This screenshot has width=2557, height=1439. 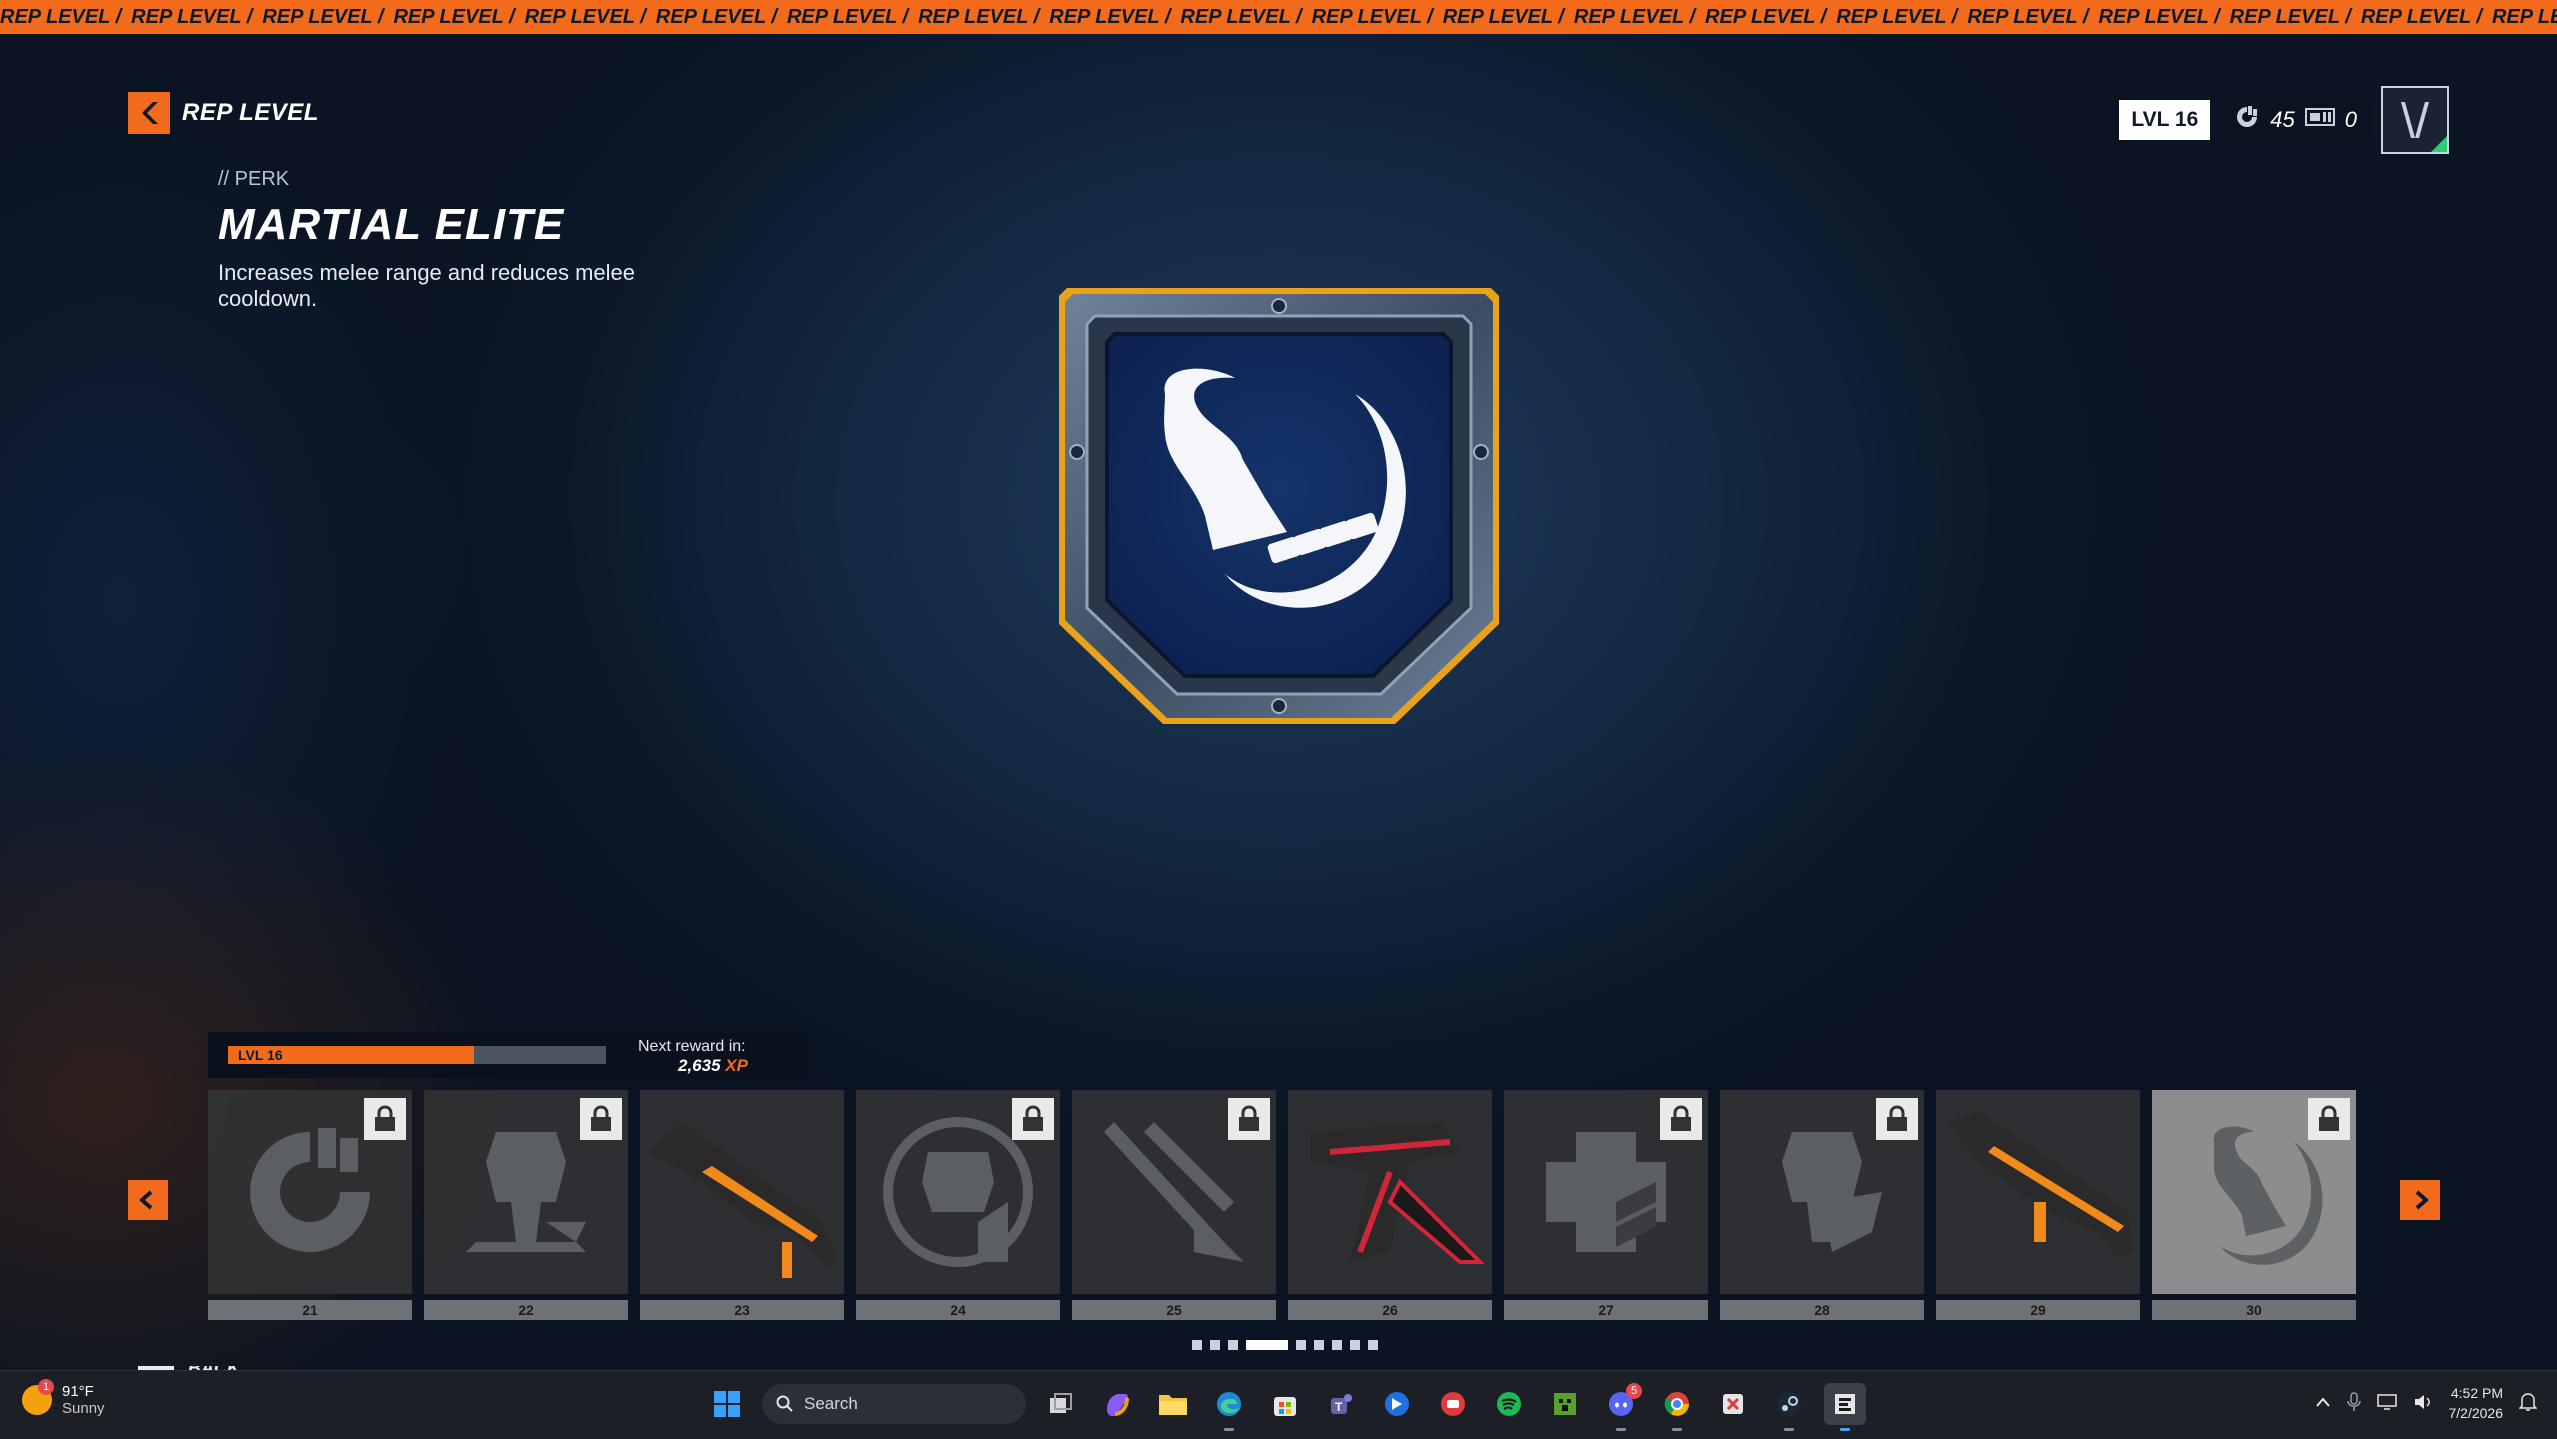 I want to click on teams-icon: T, so click(x=1341, y=1404).